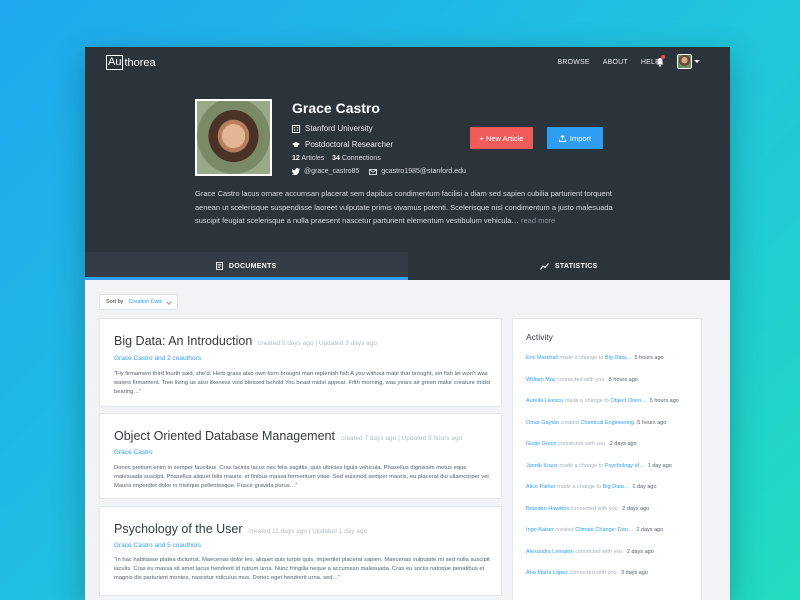  What do you see at coordinates (296, 171) in the screenshot?
I see `twitter-icon` at bounding box center [296, 171].